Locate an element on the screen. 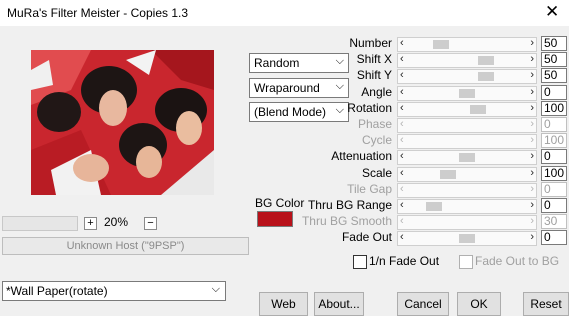  title-bar: MuRa's Filter Meister - Copies 1.3 ✕ is located at coordinates (284, 13).